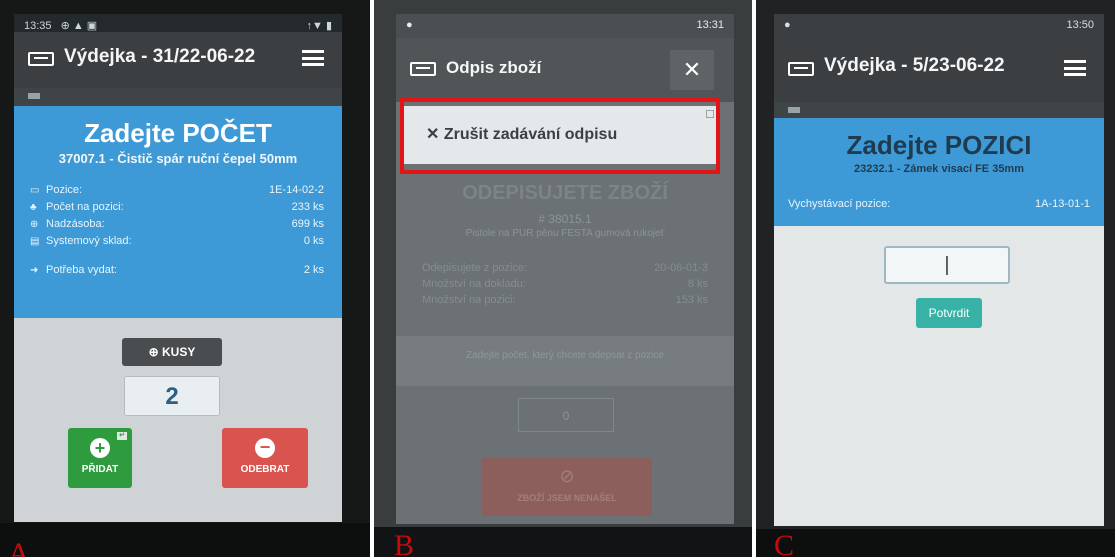 Image resolution: width=1115 pixels, height=557 pixels. Describe the element at coordinates (565, 233) in the screenshot. I see `dimmed-item: Pistole na PUR pěnu FESTA gumová rukojeť` at that location.